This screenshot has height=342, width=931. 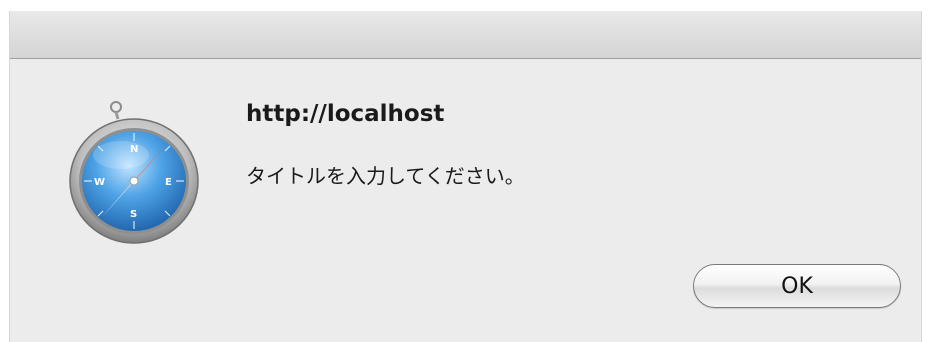 What do you see at coordinates (133, 214) in the screenshot?
I see `svg-text: S` at bounding box center [133, 214].